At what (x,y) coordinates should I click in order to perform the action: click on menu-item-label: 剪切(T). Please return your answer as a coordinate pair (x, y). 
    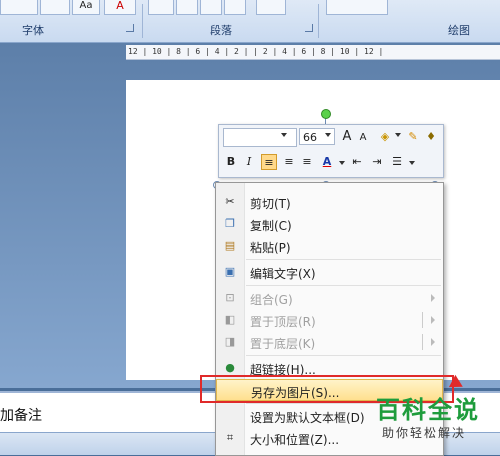
    Looking at the image, I should click on (270, 204).